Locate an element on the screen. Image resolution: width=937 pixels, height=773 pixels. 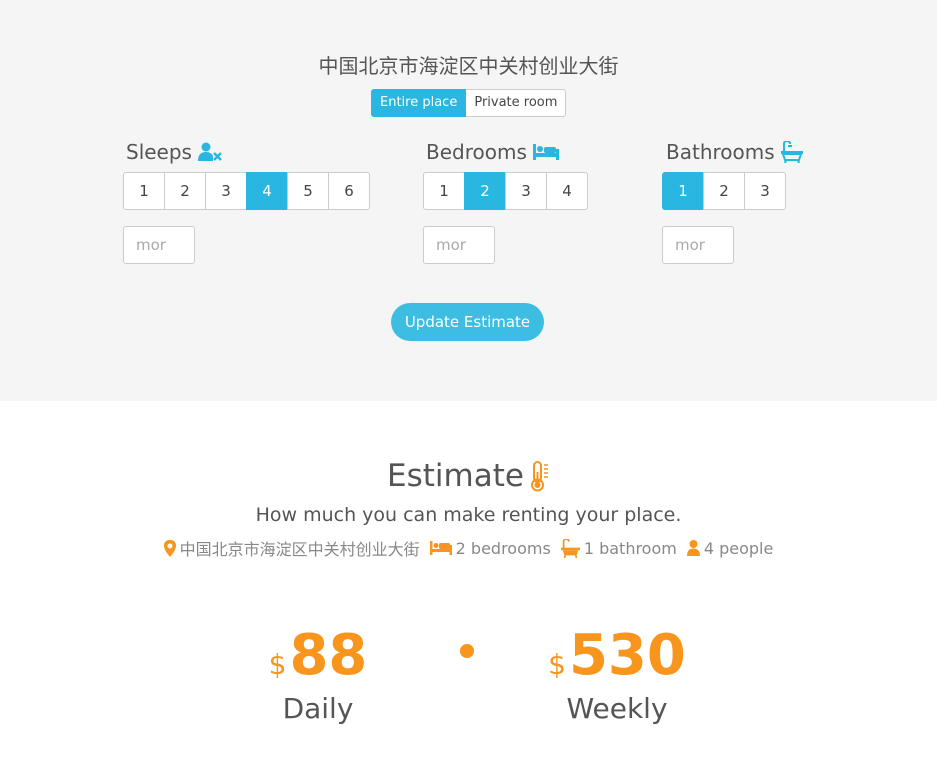
estimate-title: Estimate is located at coordinates (455, 476).